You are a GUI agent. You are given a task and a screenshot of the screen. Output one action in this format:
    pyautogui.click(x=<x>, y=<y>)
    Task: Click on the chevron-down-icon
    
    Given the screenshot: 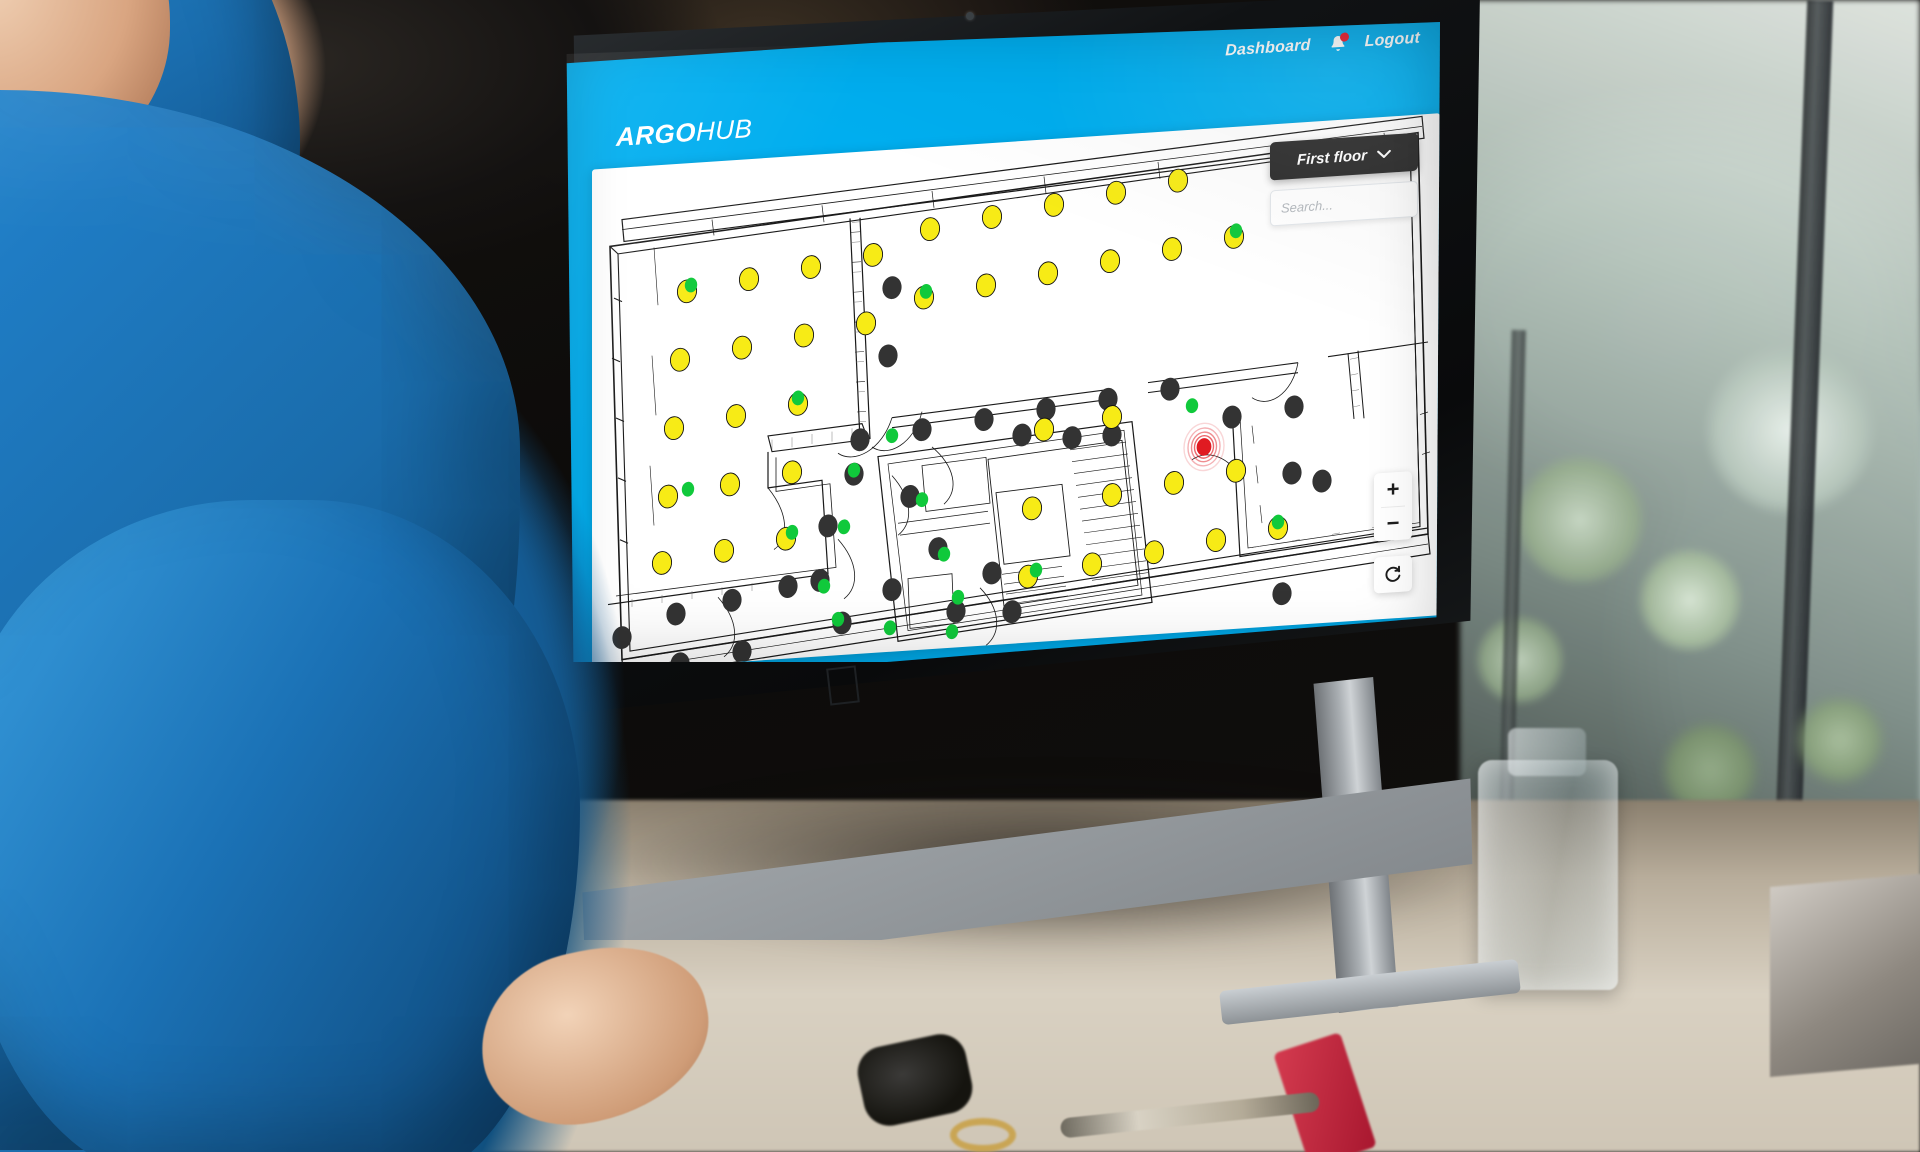 What is the action you would take?
    pyautogui.click(x=1384, y=153)
    